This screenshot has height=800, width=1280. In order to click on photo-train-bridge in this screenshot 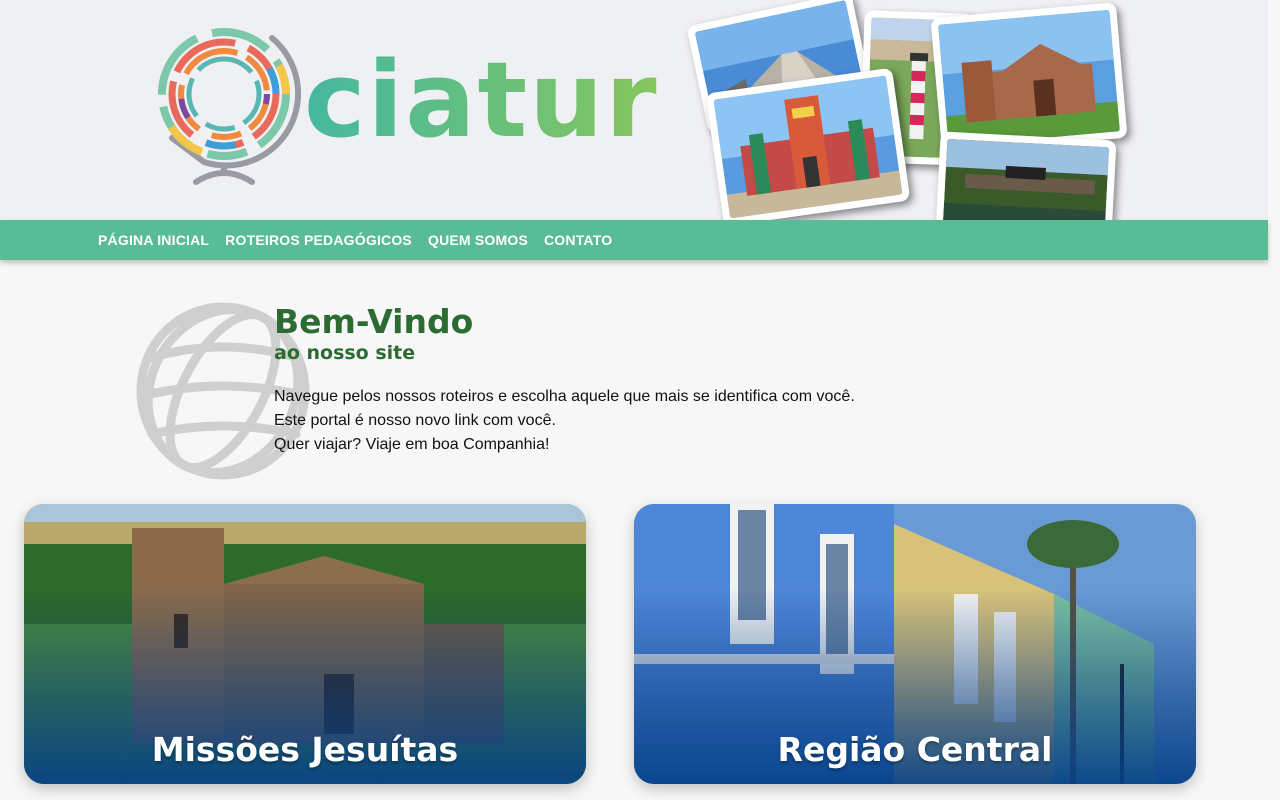, I will do `click(1026, 175)`.